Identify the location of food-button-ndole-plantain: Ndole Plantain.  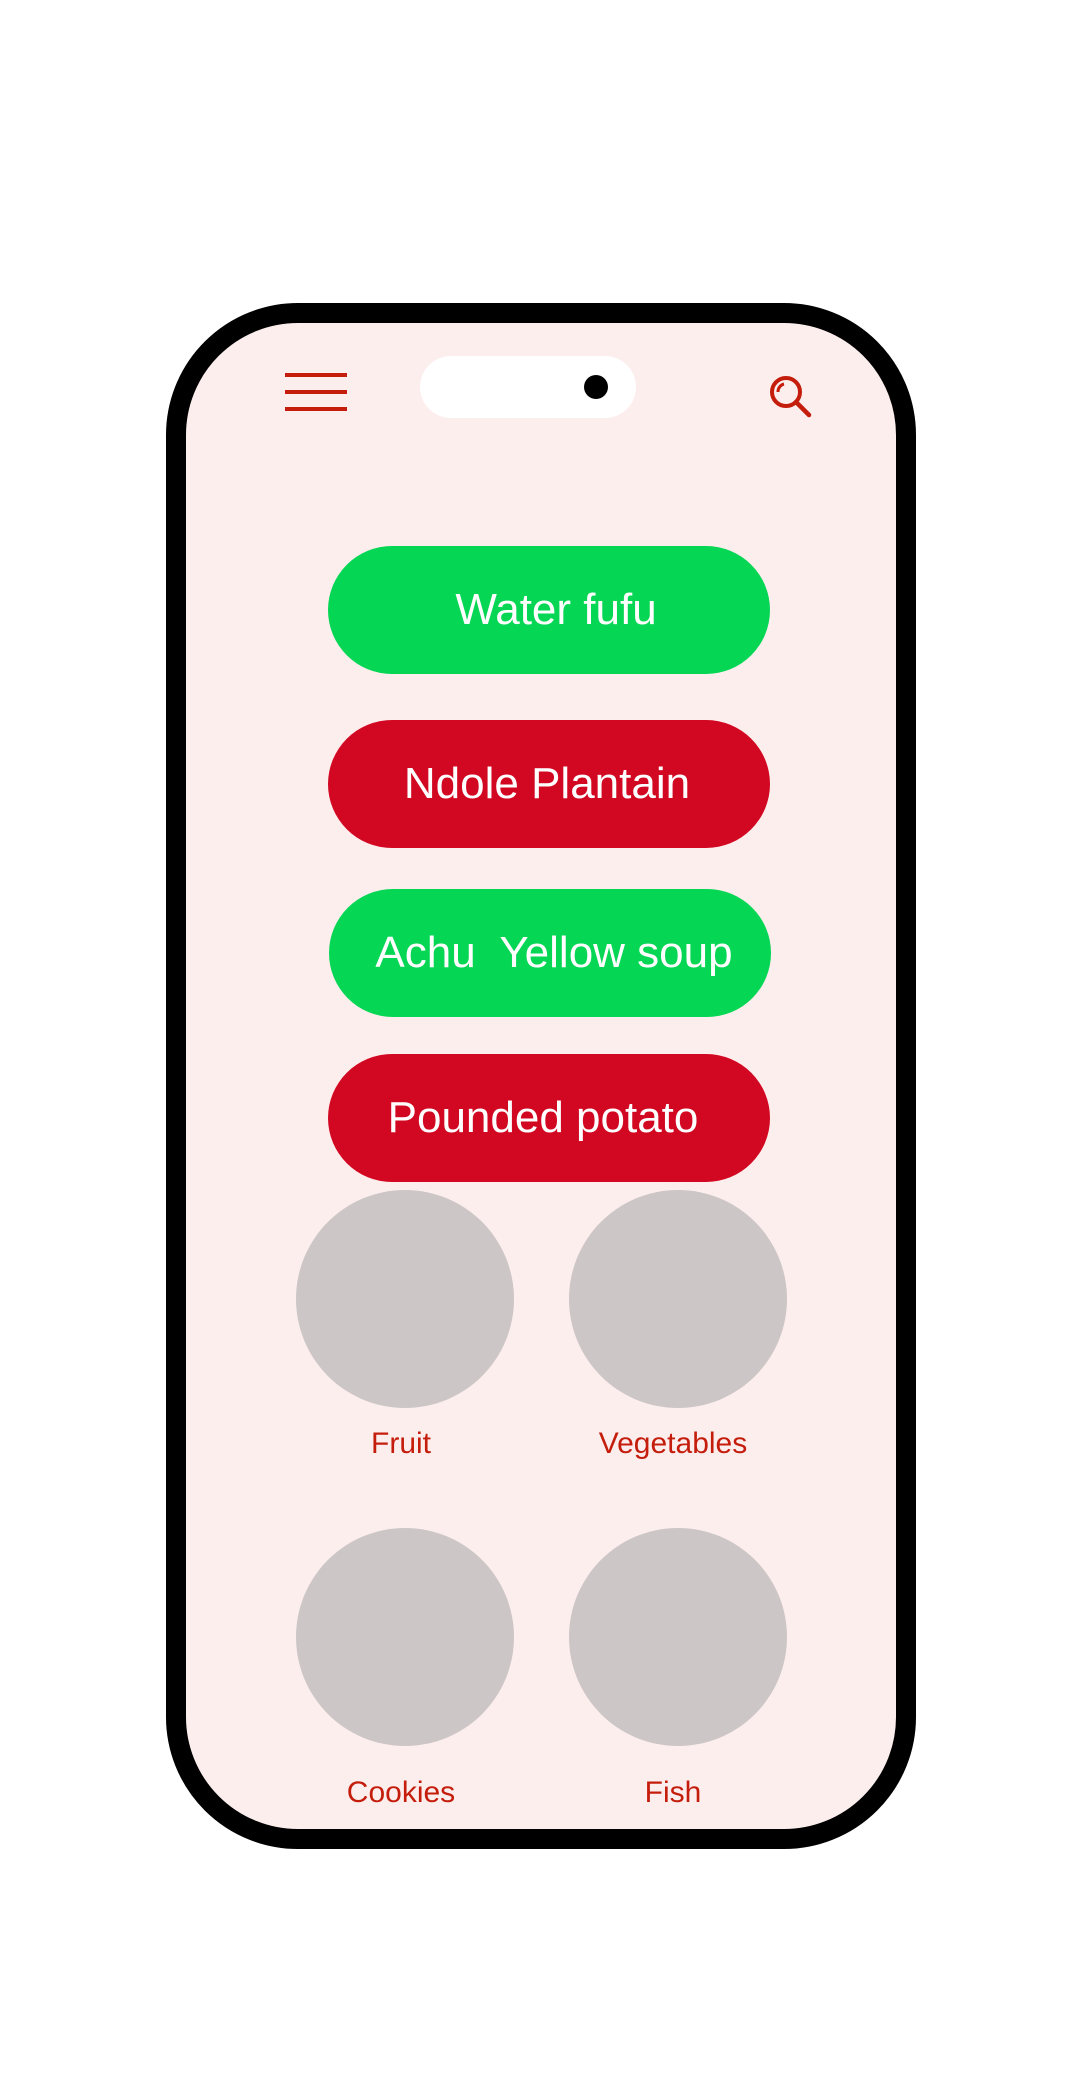
(549, 784).